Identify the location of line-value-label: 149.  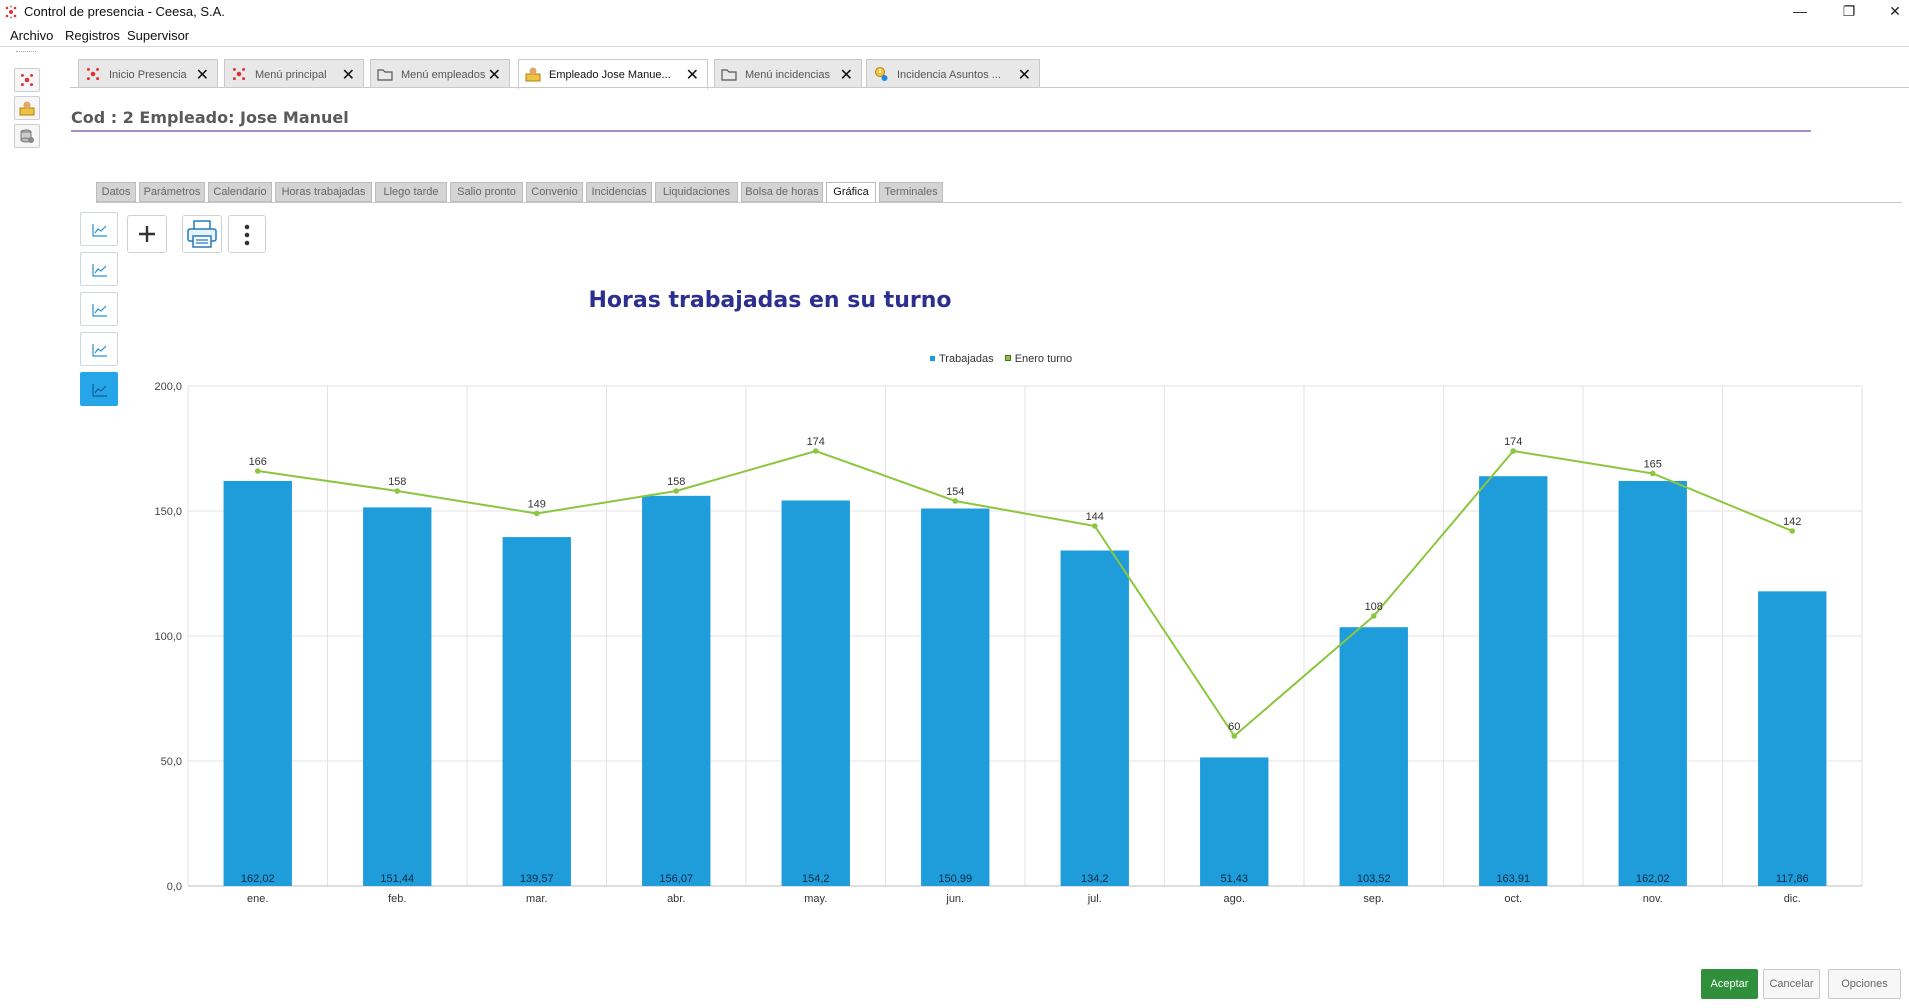
(537, 505).